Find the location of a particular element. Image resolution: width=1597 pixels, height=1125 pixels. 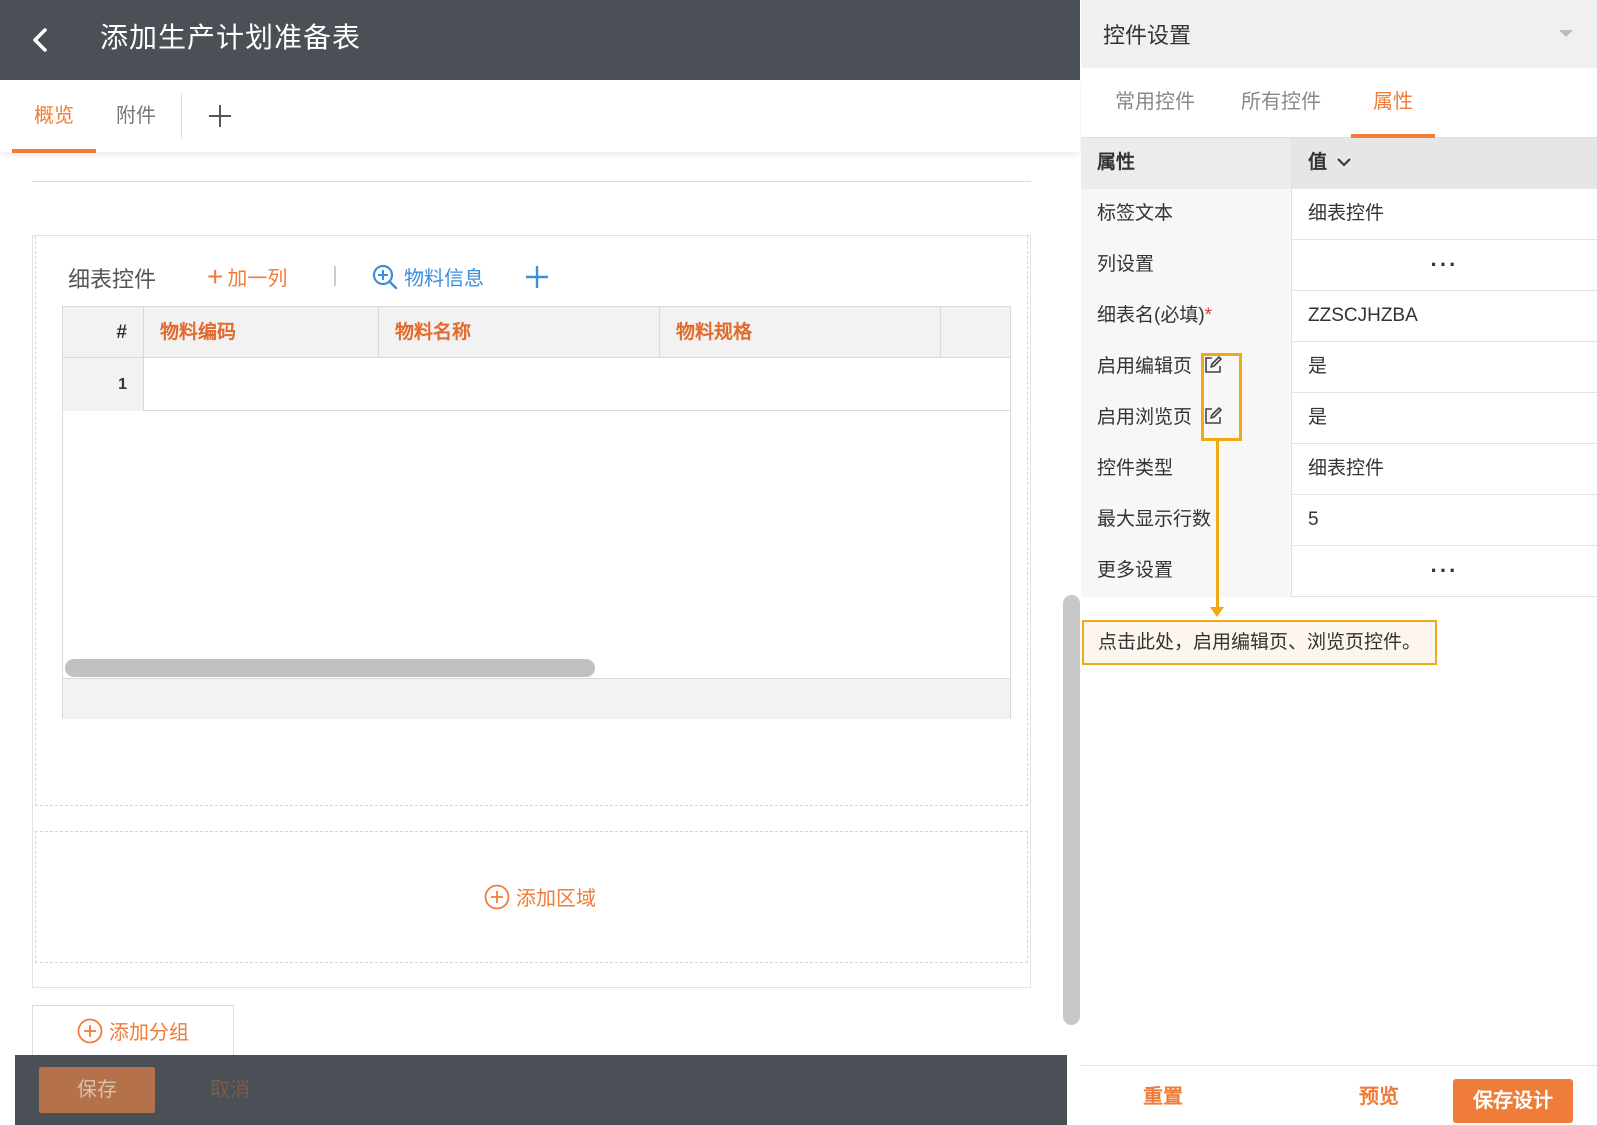

divider is located at coordinates (531, 181).